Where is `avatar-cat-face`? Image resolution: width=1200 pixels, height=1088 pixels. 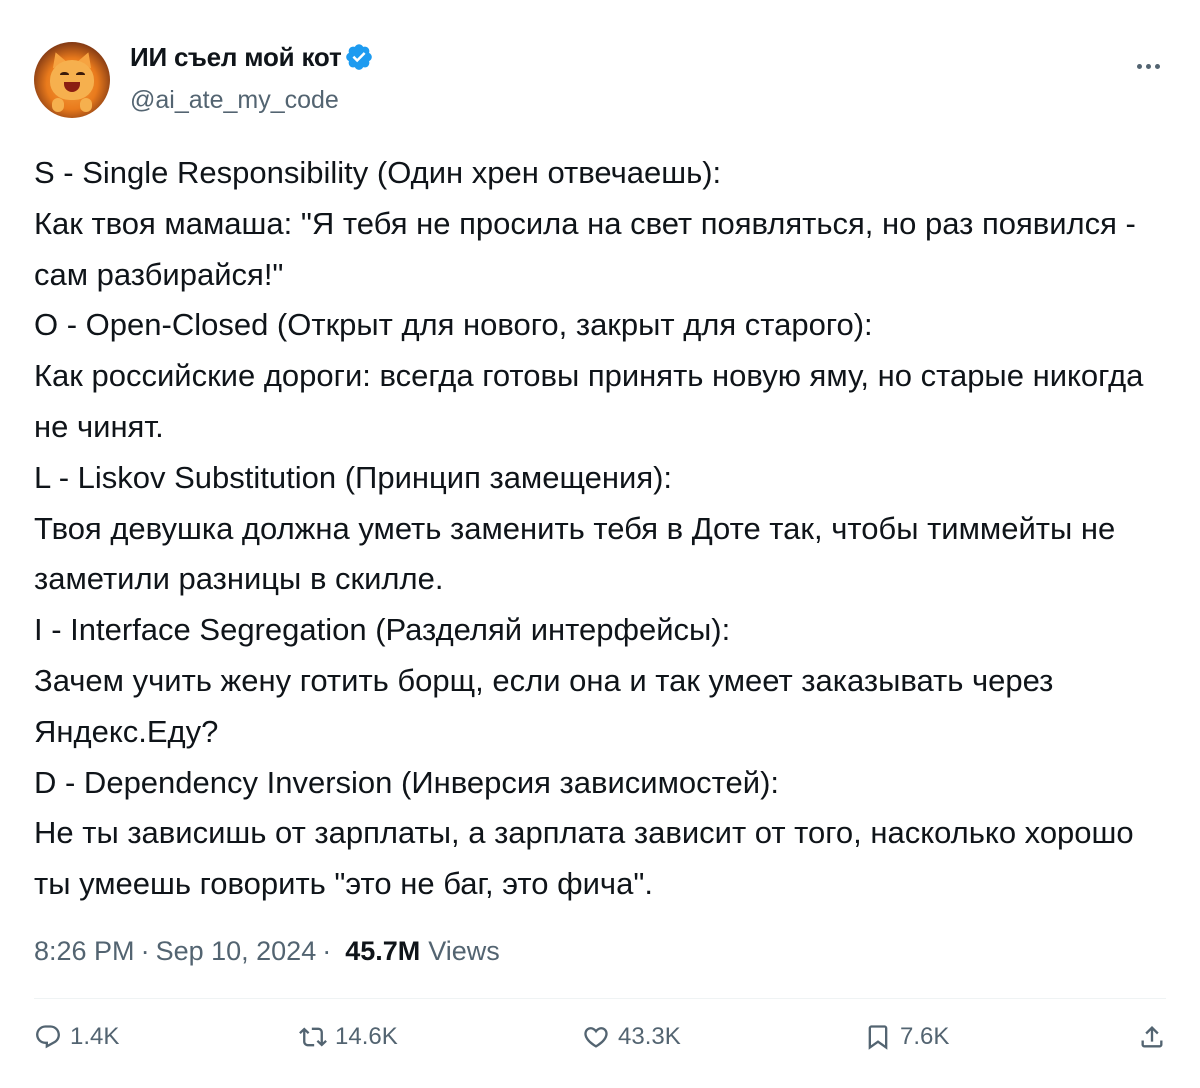
avatar-cat-face is located at coordinates (72, 80).